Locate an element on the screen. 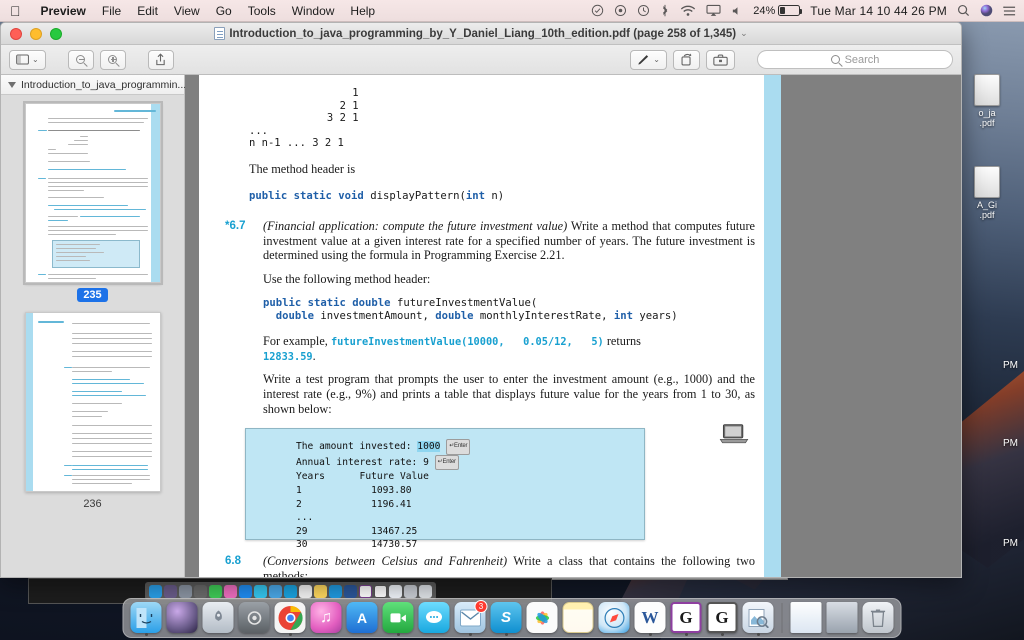  markup-button: ⌄ is located at coordinates (648, 59).